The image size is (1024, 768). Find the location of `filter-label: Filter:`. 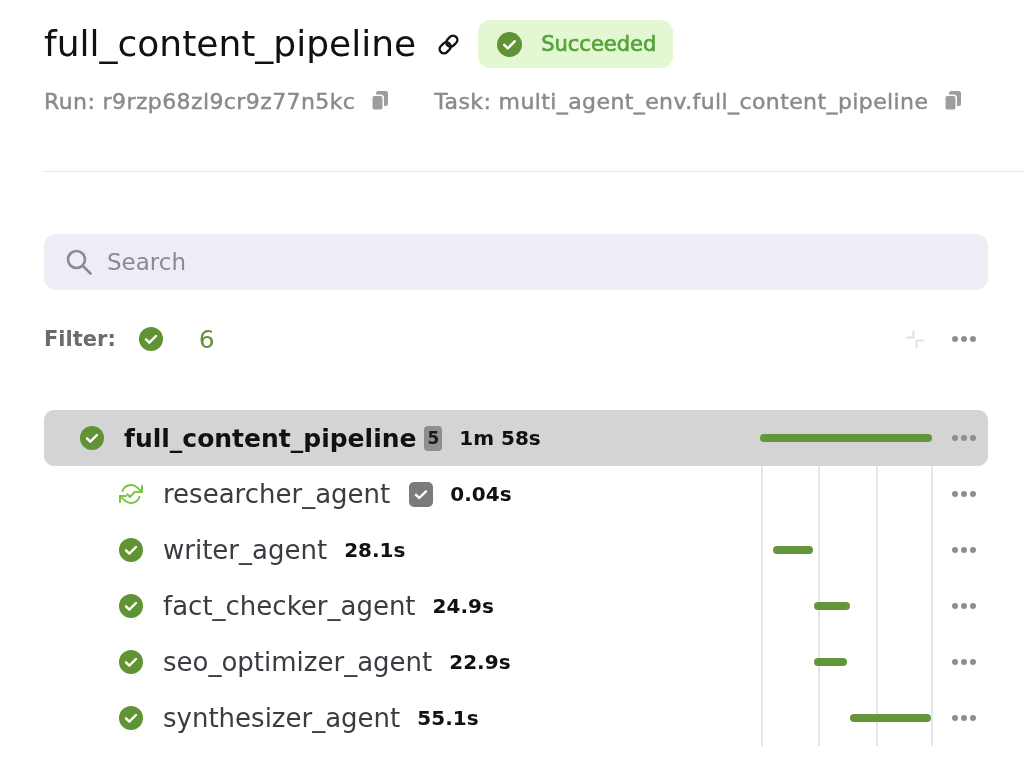

filter-label: Filter: is located at coordinates (80, 339).